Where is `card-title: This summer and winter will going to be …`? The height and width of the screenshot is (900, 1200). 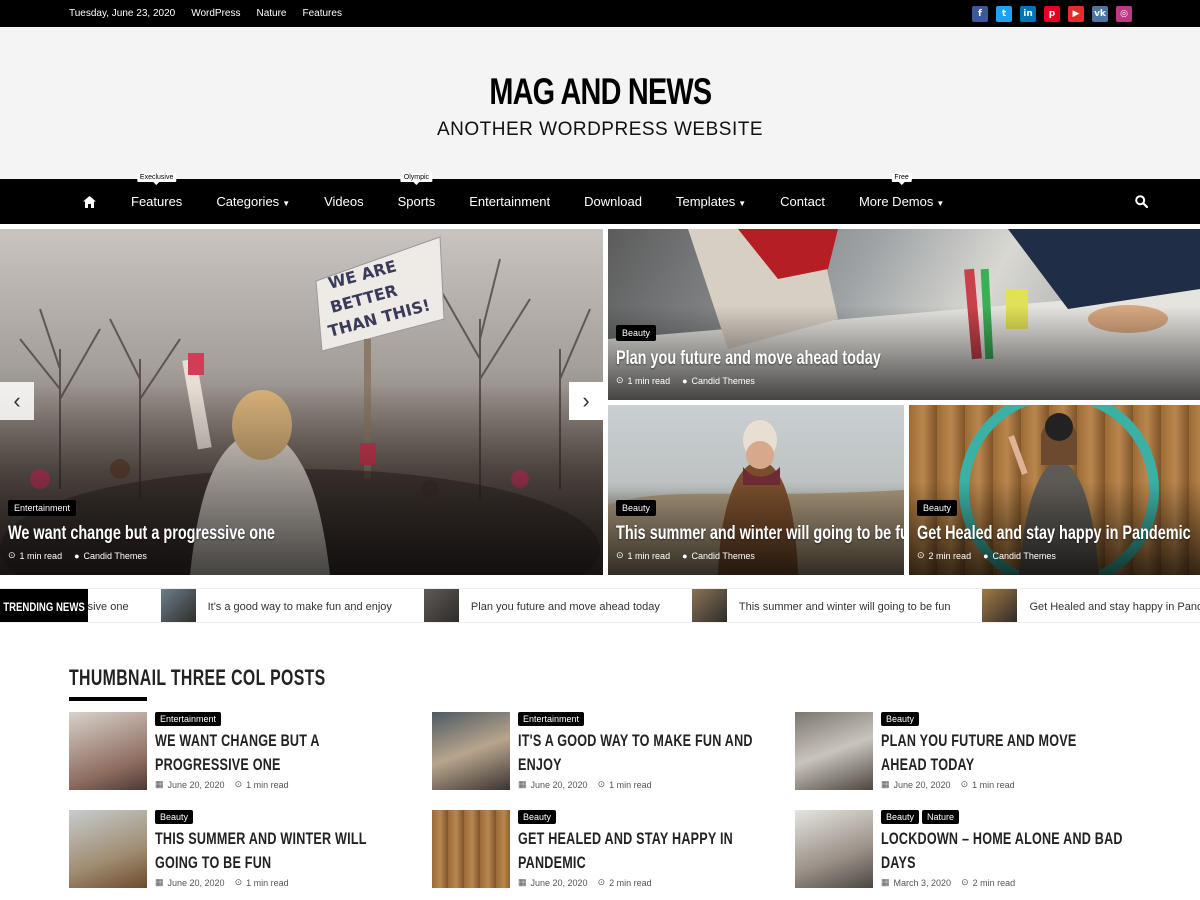
card-title: This summer and winter will going to be … is located at coordinates (760, 534).